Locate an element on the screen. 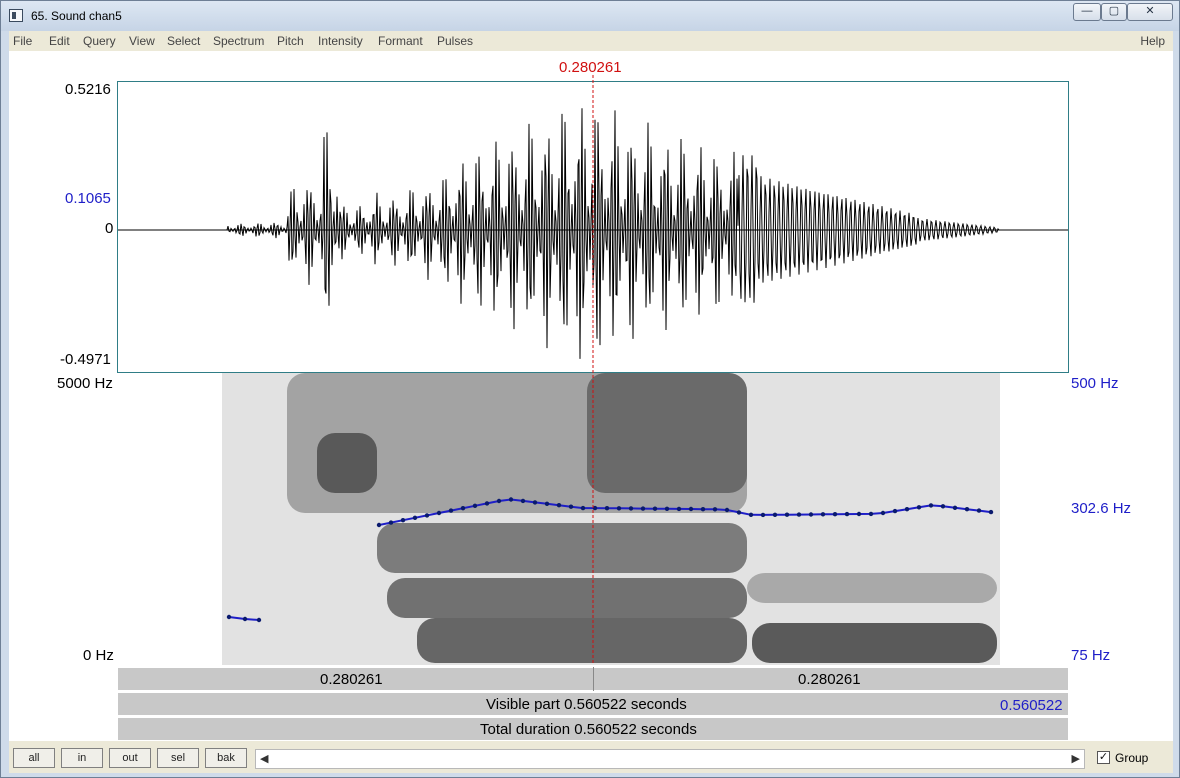  right-segment-time: 0.280261 is located at coordinates (829, 679).